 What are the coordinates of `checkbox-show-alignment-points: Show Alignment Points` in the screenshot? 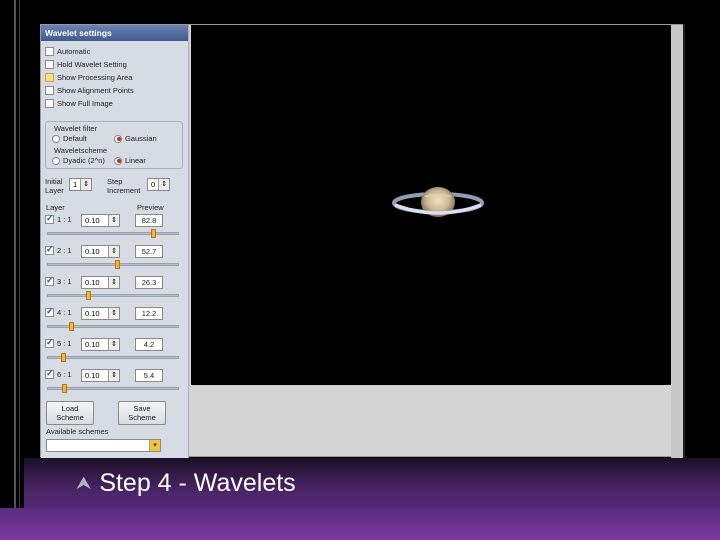 It's located at (89, 90).